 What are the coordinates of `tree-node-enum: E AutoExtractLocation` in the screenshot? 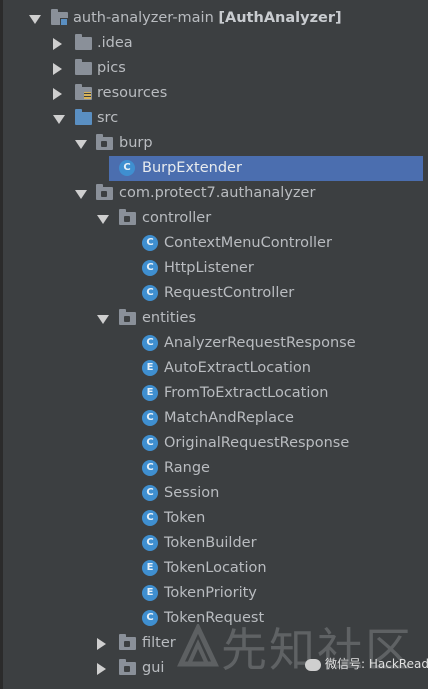 It's located at (215, 368).